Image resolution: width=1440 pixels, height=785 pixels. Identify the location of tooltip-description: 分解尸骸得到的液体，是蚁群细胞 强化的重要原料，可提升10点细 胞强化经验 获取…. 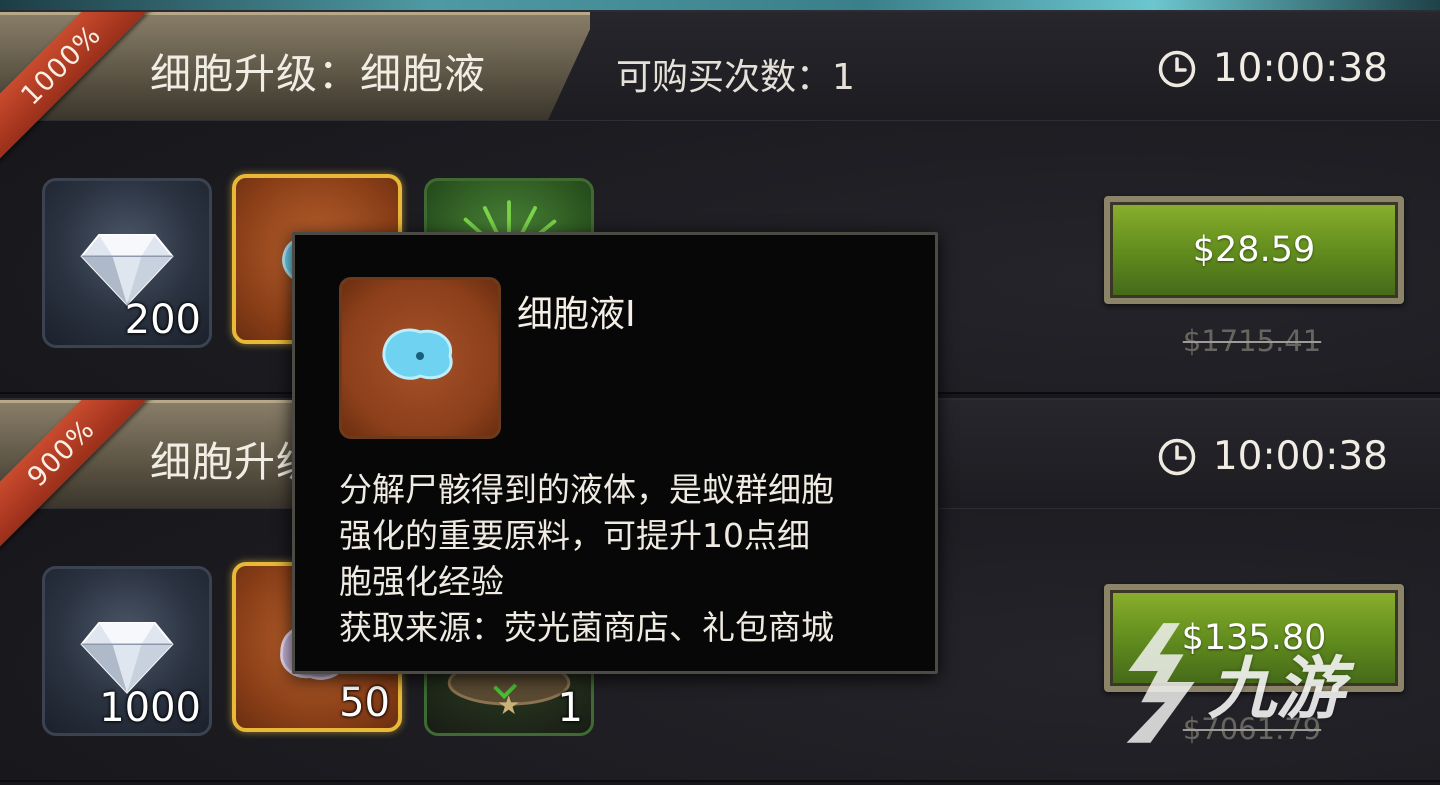
(629, 559).